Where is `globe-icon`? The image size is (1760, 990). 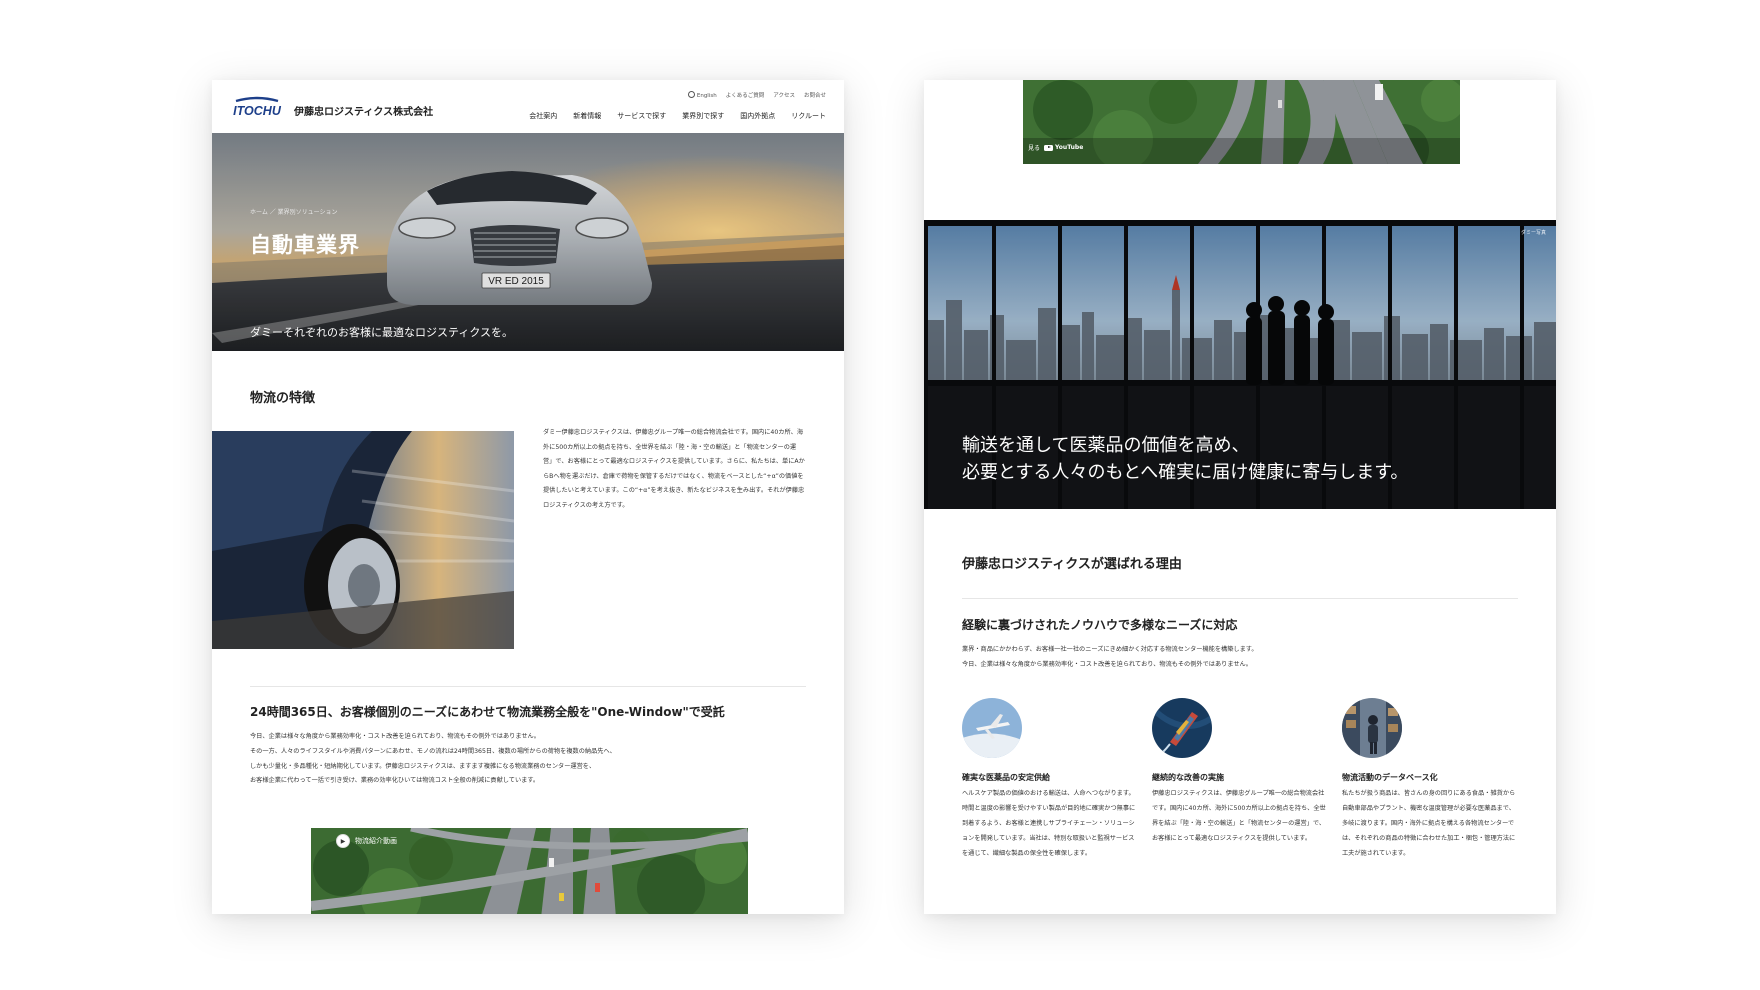
globe-icon is located at coordinates (691, 94).